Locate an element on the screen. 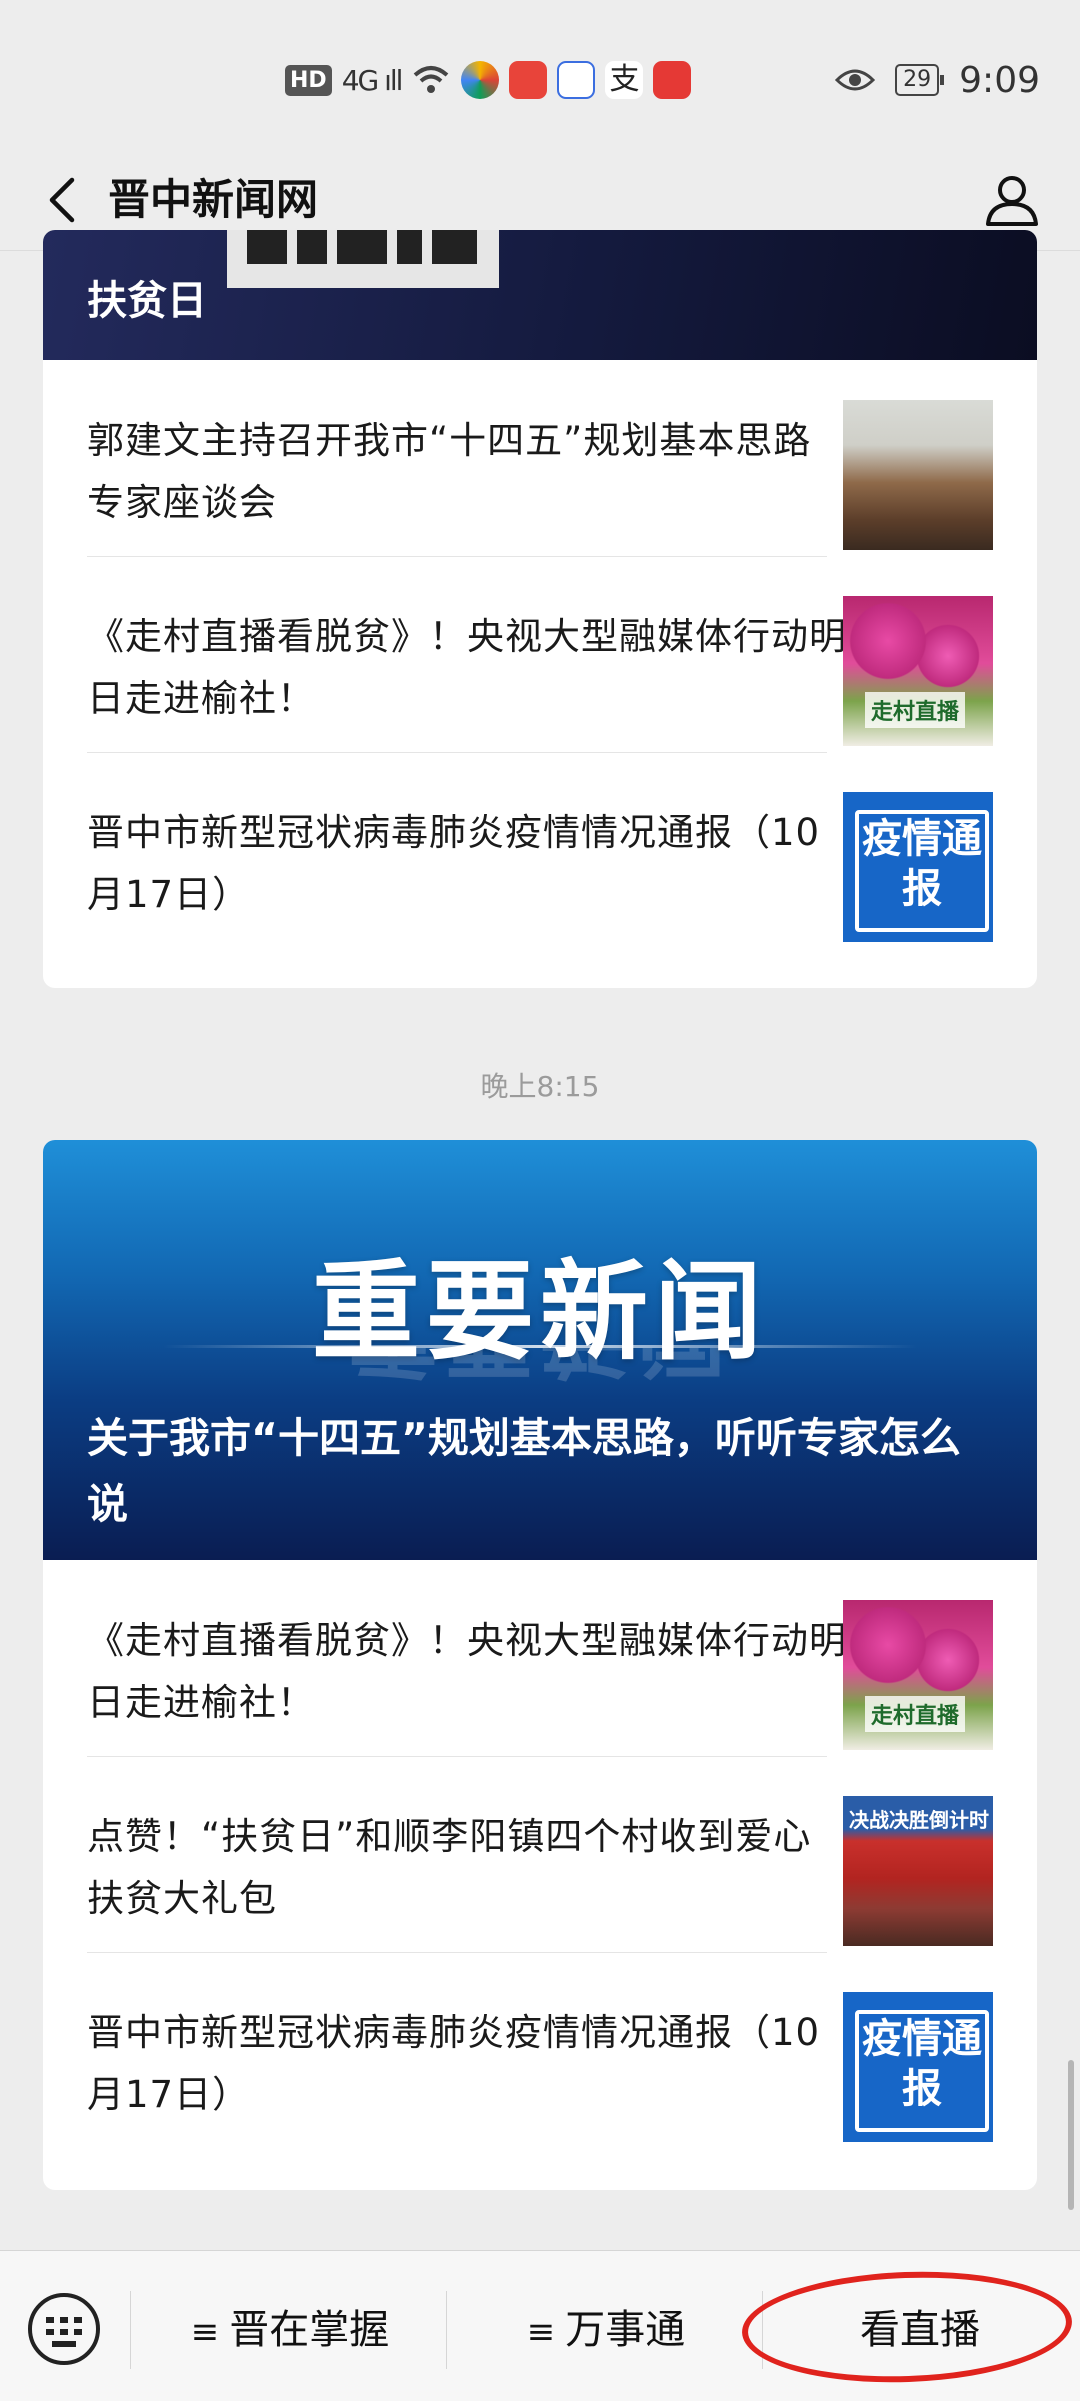  hero-banner-1: 扶贫日 is located at coordinates (540, 295).